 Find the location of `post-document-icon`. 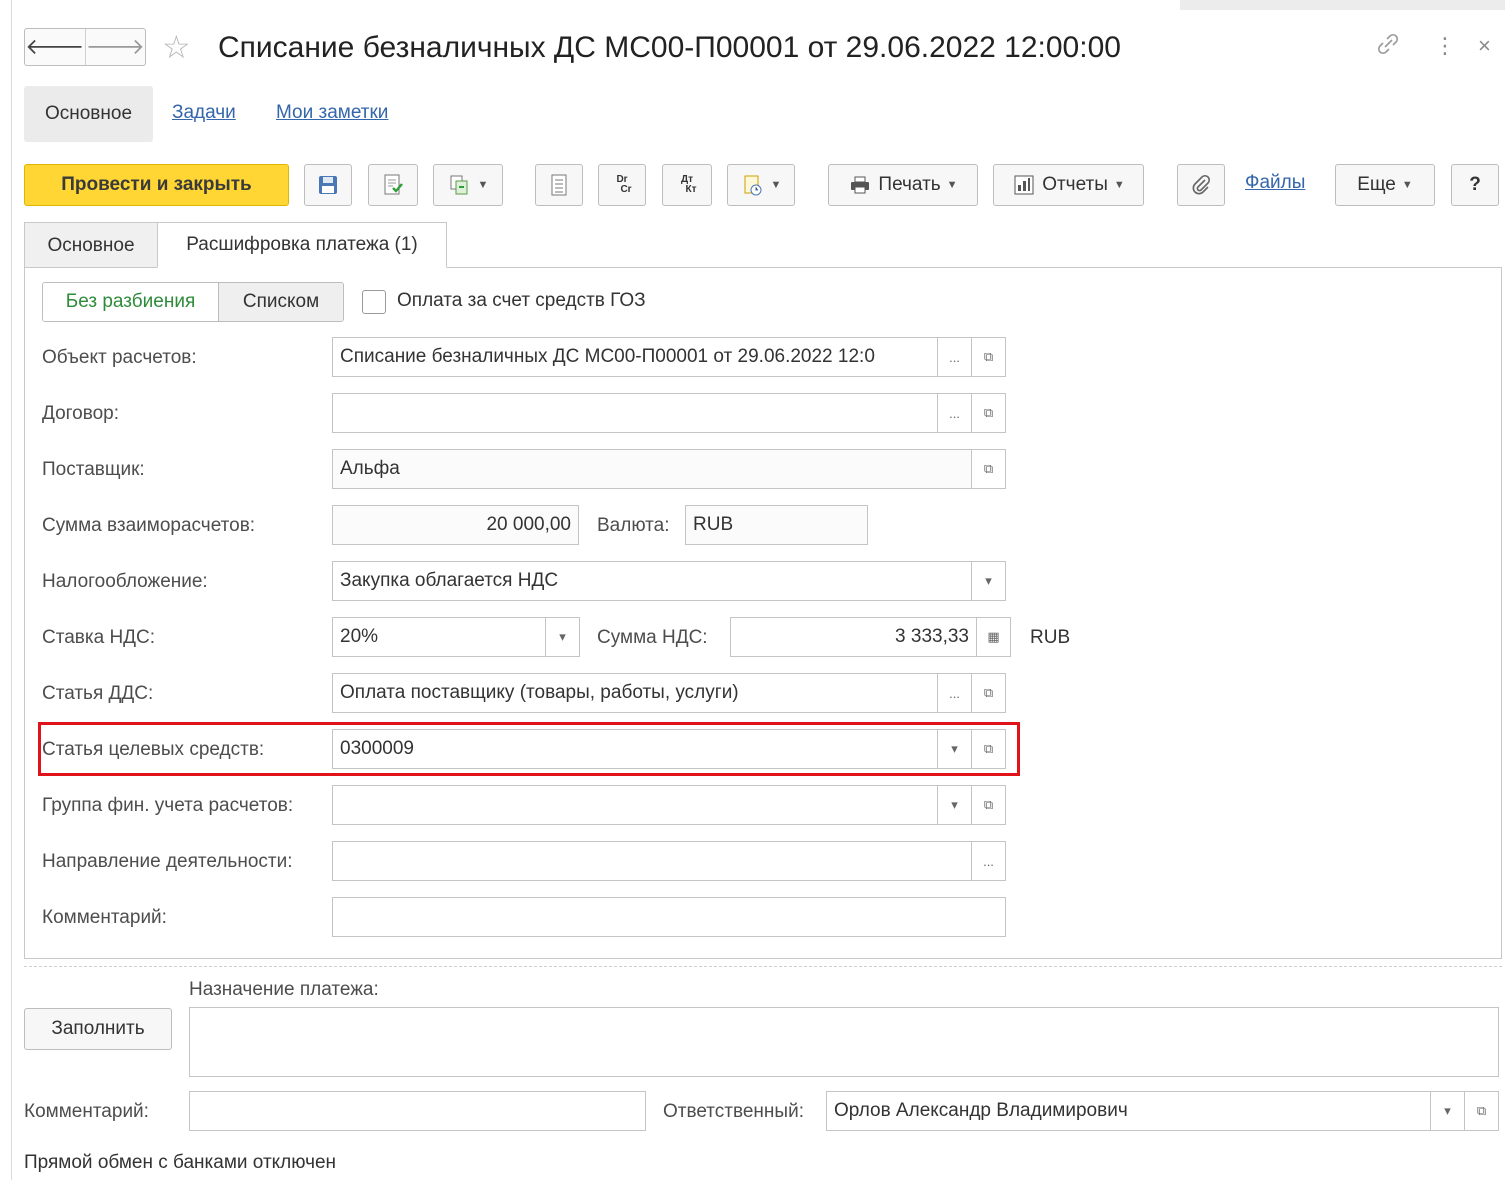

post-document-icon is located at coordinates (393, 185).